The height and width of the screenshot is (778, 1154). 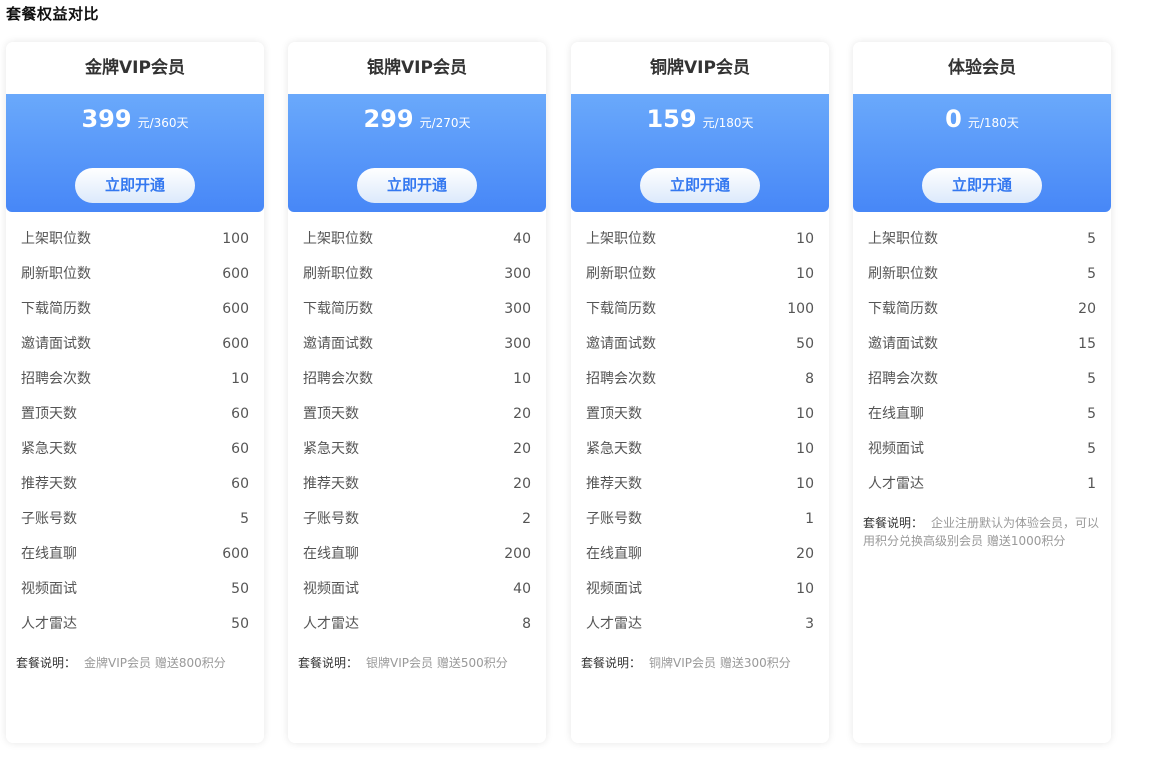 I want to click on feature-label: 视频面试, so click(x=614, y=589).